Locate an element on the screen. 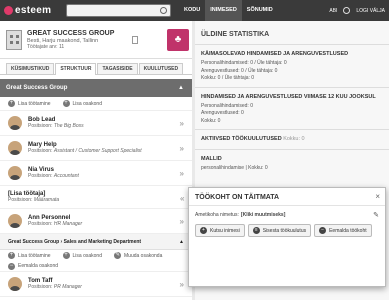 The height and width of the screenshot is (300, 389). position-name-field: Ametikoha nimetus: [Kliki muutmiseks] ✎ is located at coordinates (287, 215).